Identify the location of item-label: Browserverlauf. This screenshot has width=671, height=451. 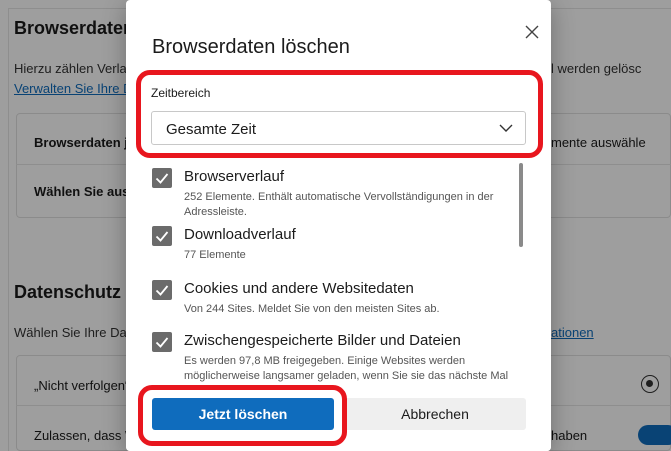
(234, 176).